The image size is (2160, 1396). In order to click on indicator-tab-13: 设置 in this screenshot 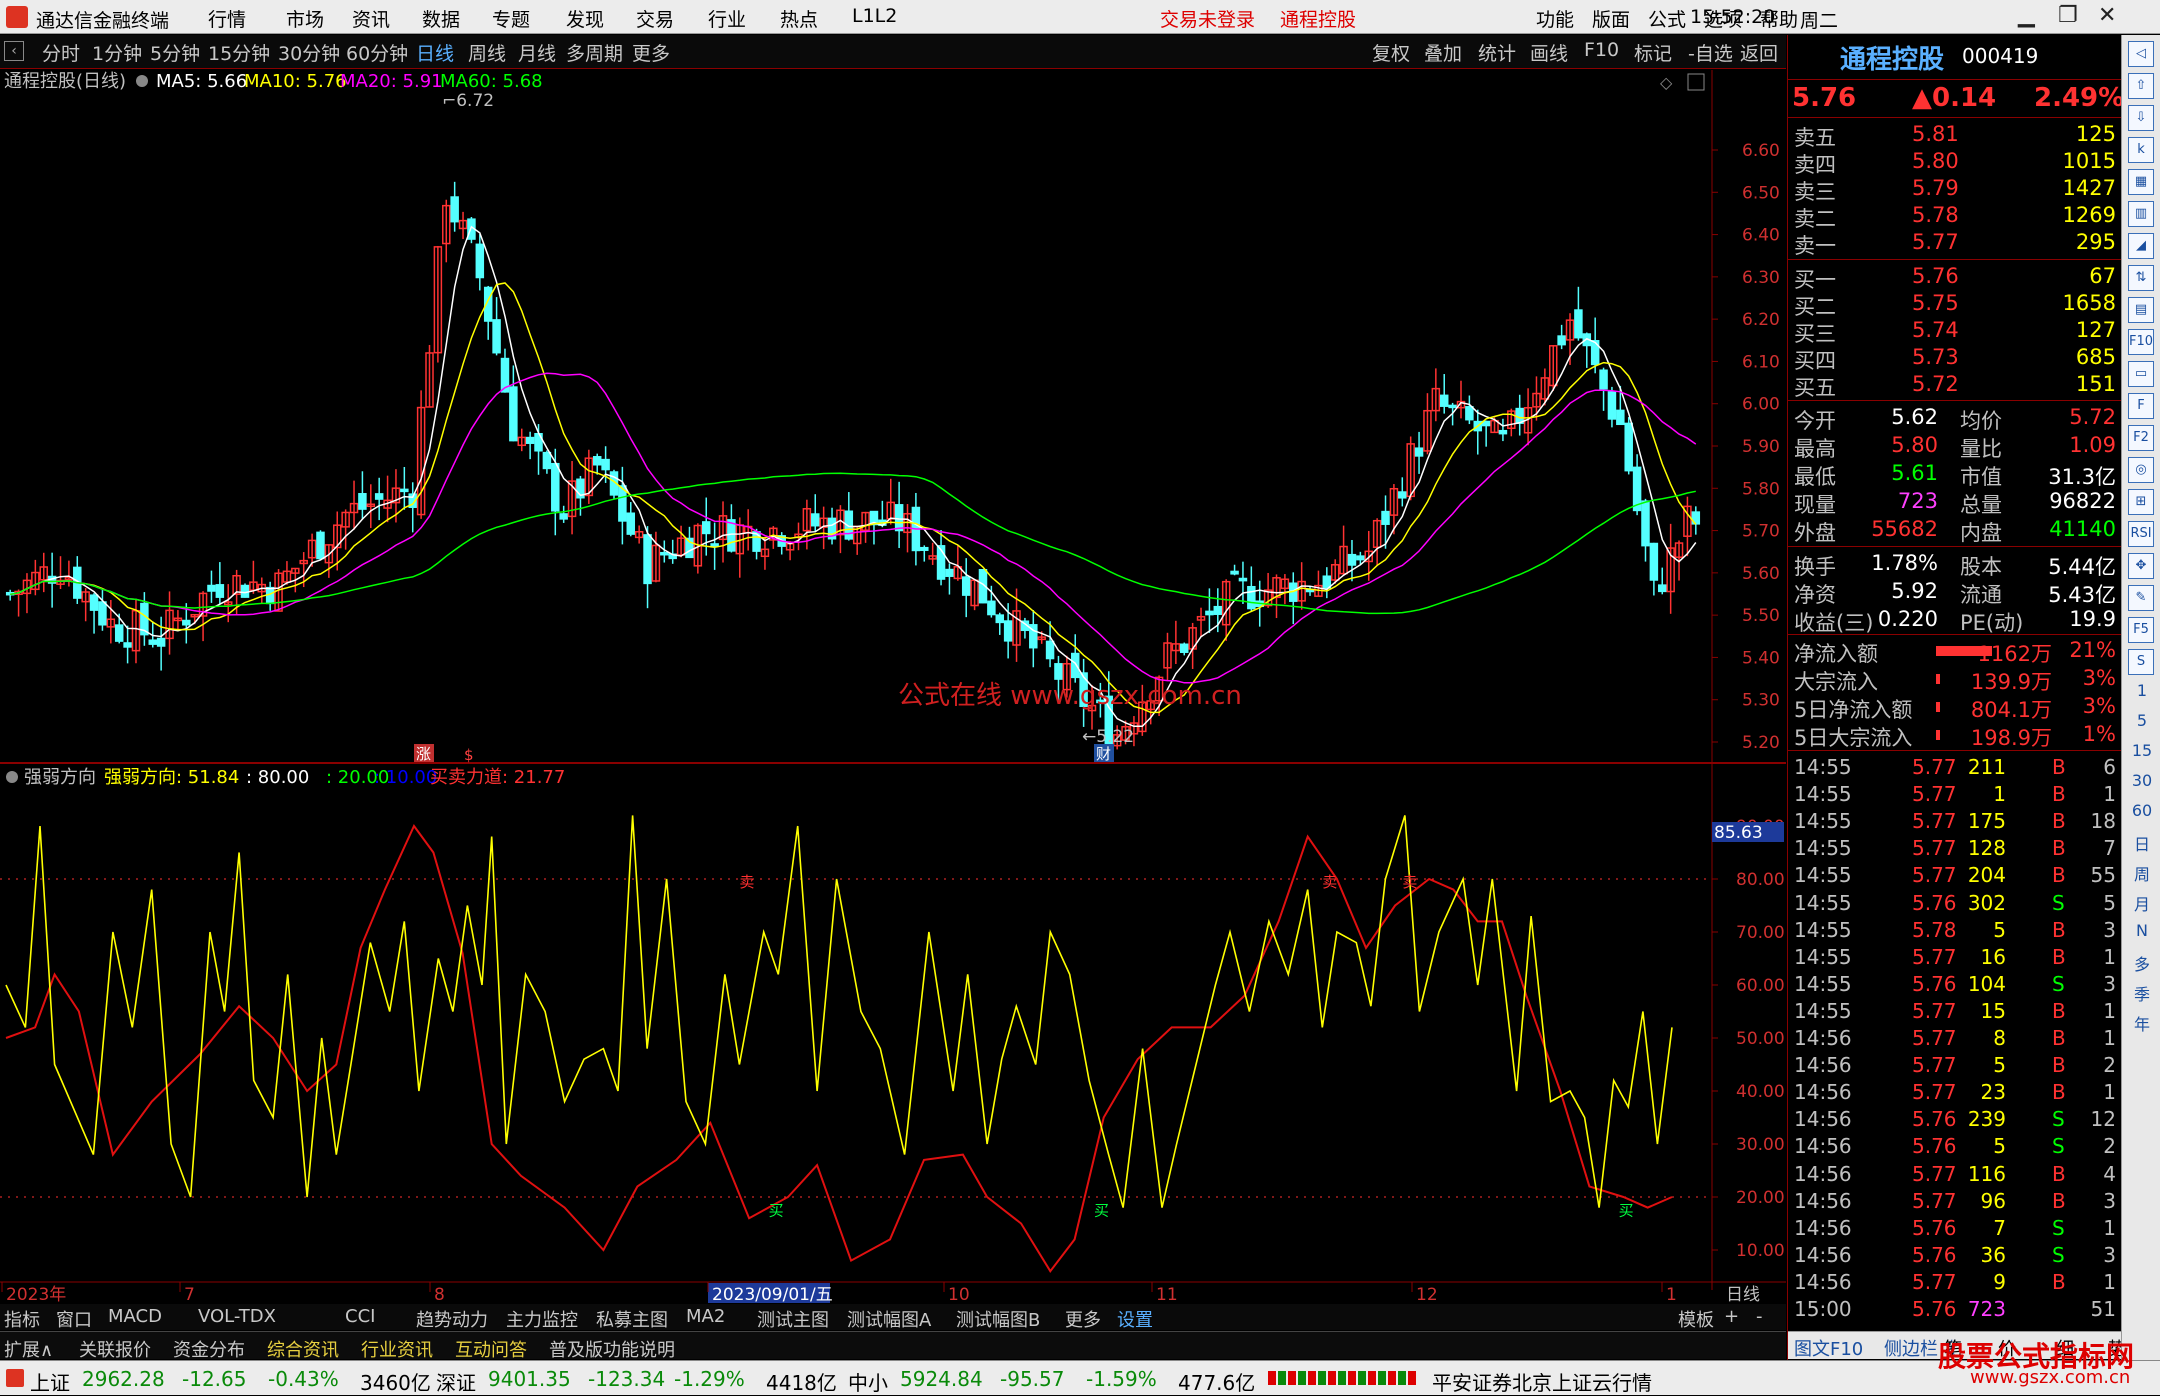, I will do `click(1135, 1319)`.